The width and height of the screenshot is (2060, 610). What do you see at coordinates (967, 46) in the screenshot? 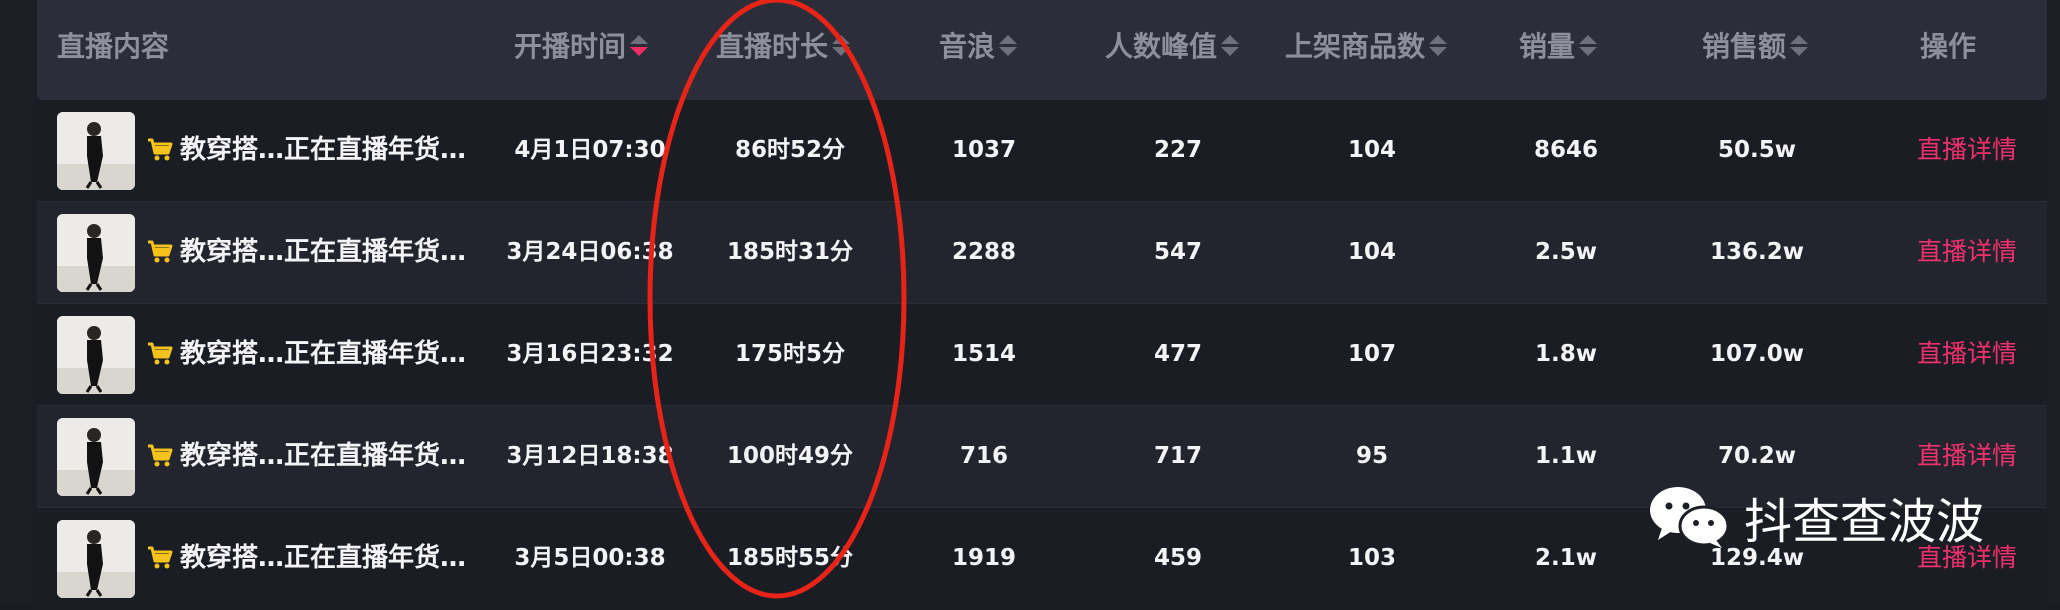
I see `header-sound-wave-label: 音浪` at bounding box center [967, 46].